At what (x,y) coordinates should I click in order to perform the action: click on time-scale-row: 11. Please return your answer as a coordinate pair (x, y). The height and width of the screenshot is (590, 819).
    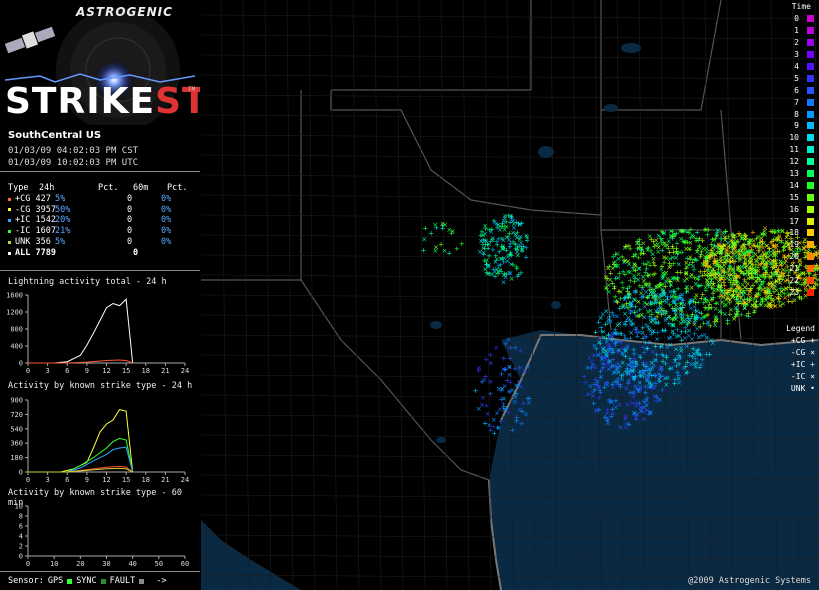
    Looking at the image, I should click on (799, 150).